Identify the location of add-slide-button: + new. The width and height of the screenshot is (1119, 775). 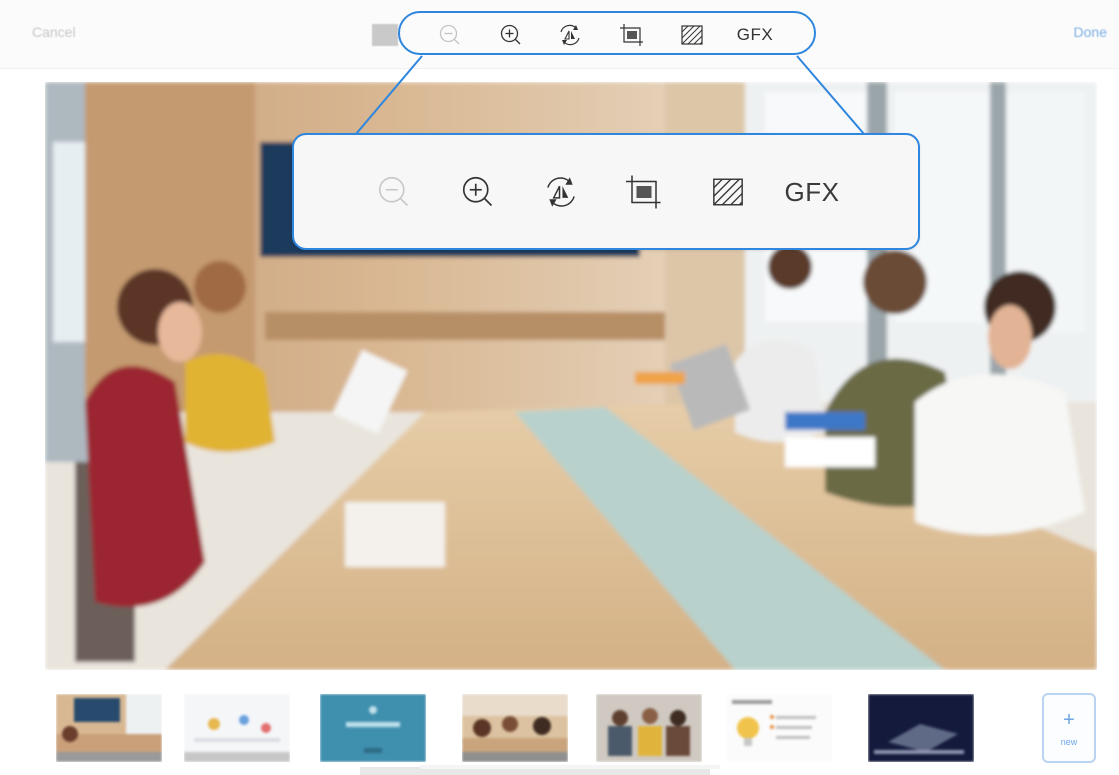
(1069, 728).